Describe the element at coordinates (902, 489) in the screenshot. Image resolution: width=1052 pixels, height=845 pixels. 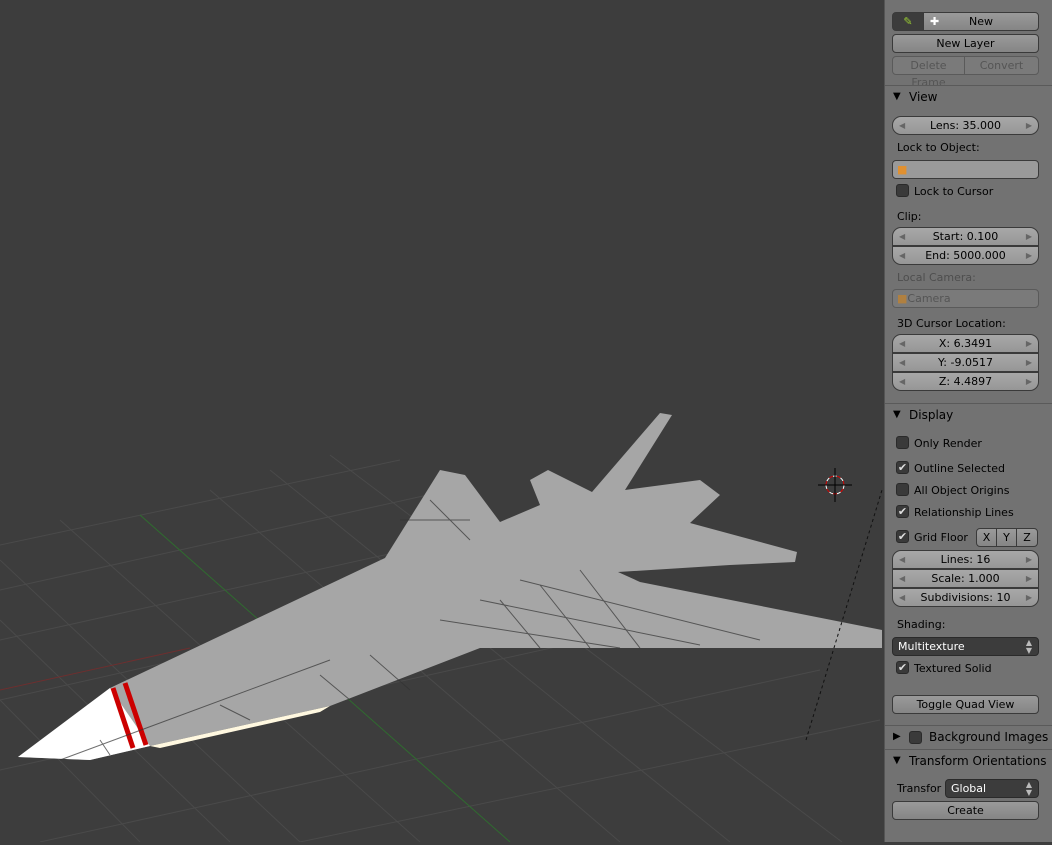
I see `all-object-origins-checkbox` at that location.